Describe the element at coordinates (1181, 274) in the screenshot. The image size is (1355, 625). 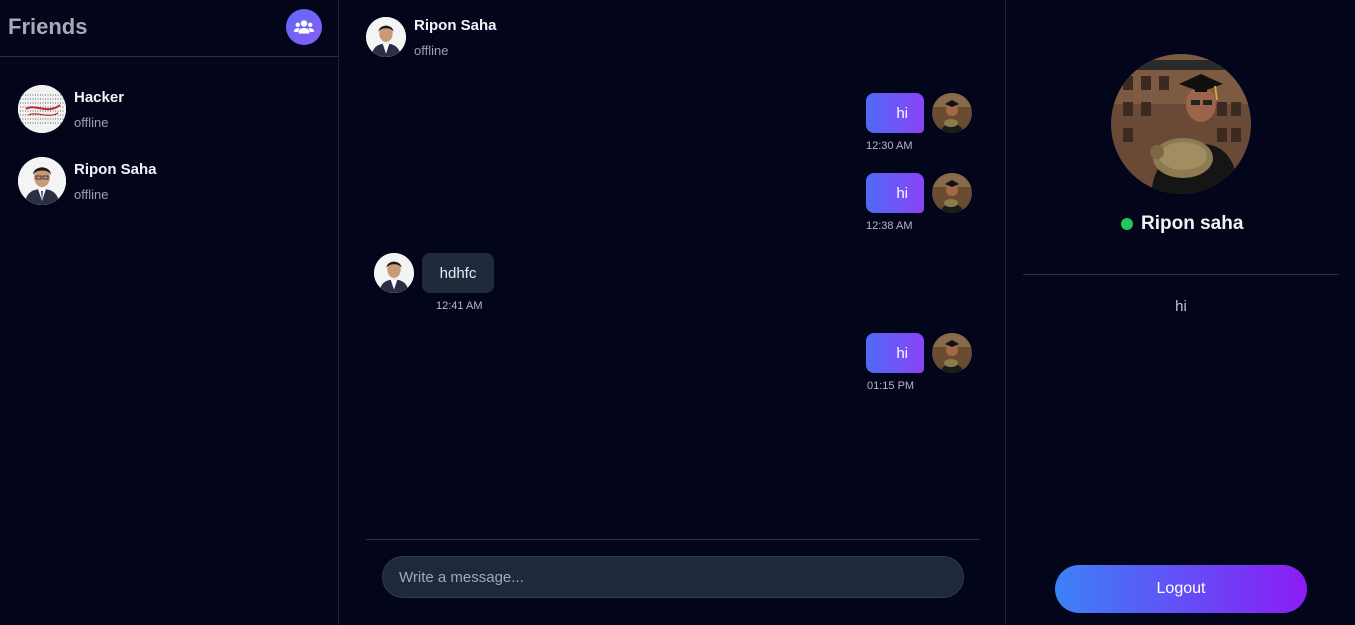
I see `profile-divider` at that location.